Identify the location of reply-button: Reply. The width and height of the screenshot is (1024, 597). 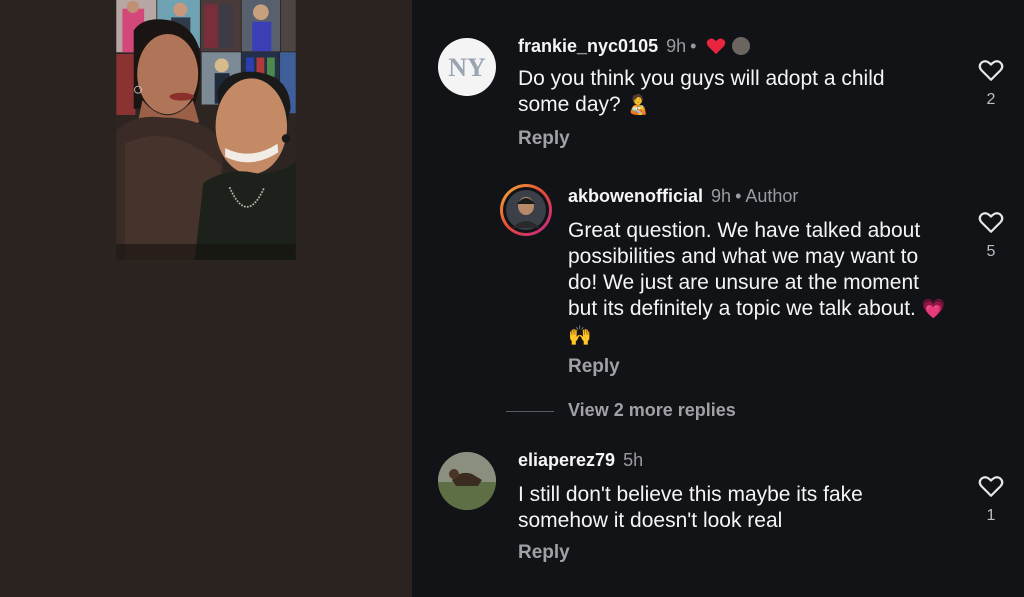
(544, 553).